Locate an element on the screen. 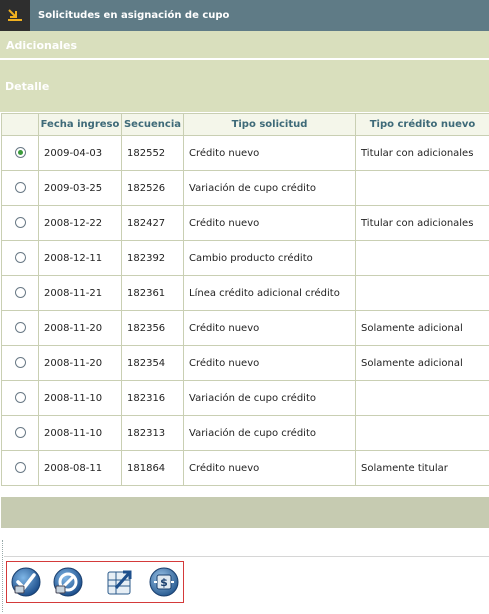 The image size is (489, 614). section-adicionales: Adicionales is located at coordinates (244, 45).